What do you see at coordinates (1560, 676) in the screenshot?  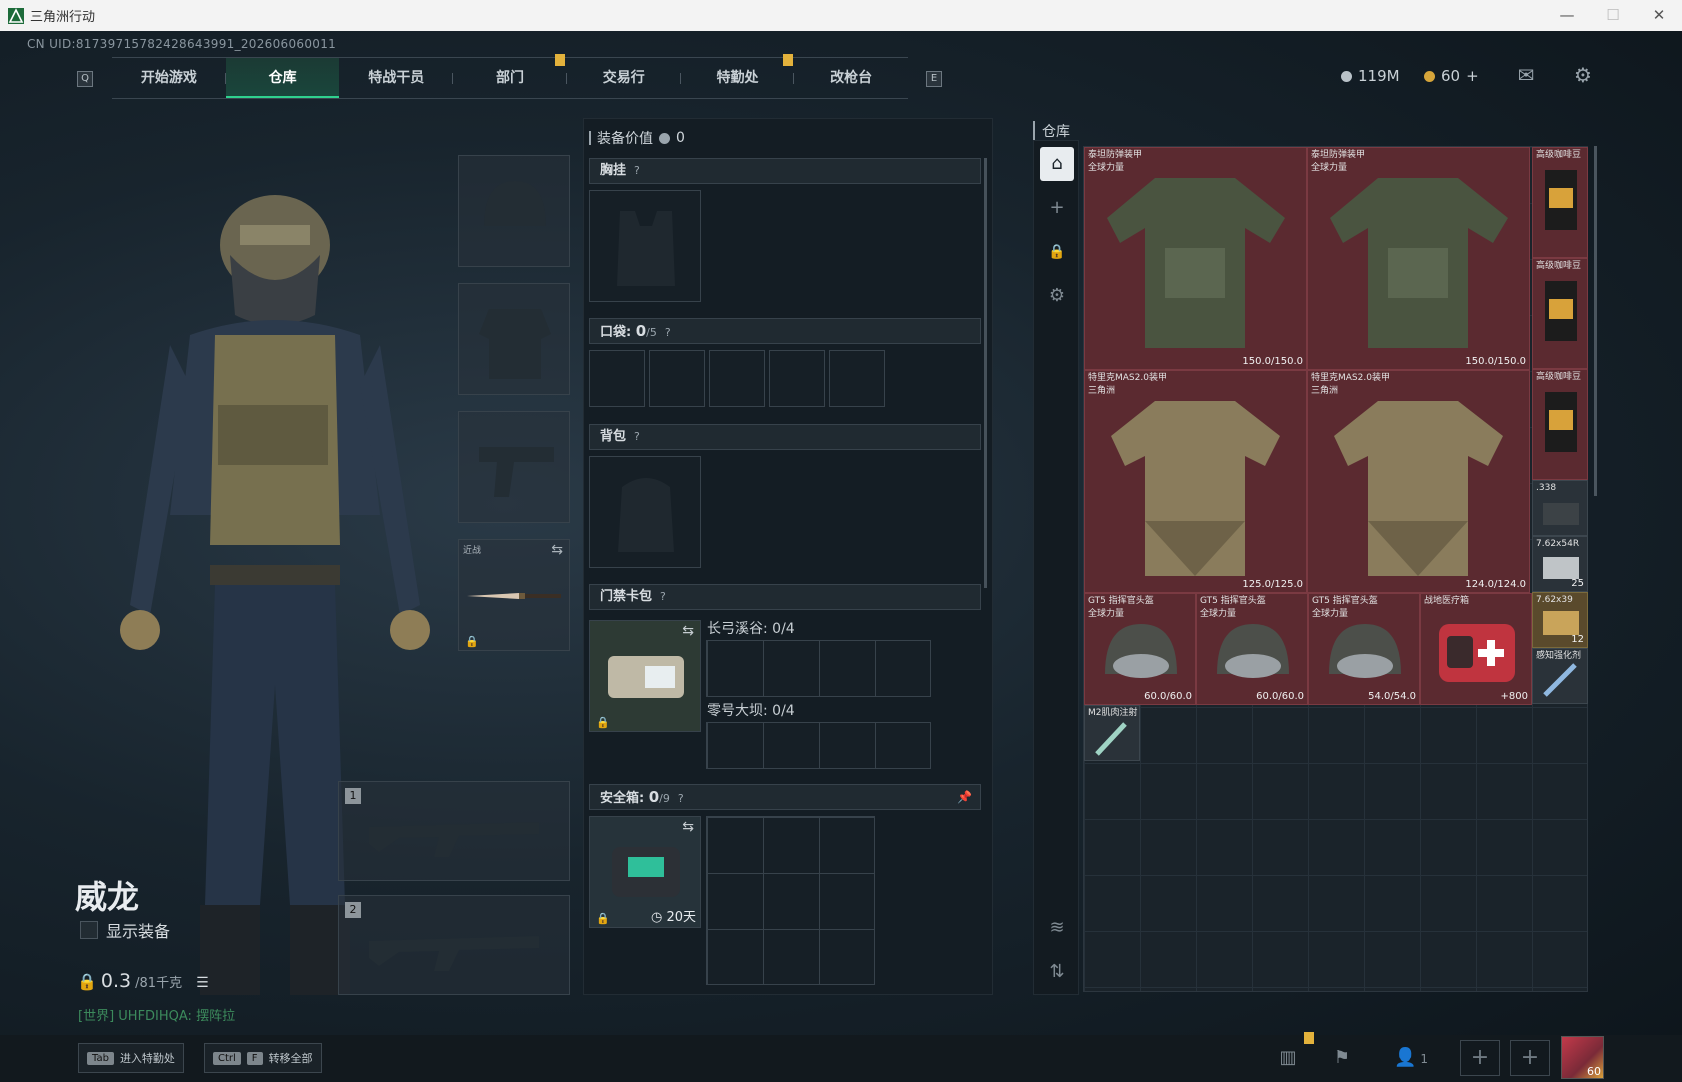 I see `stimulant-item: 感知强化剂` at bounding box center [1560, 676].